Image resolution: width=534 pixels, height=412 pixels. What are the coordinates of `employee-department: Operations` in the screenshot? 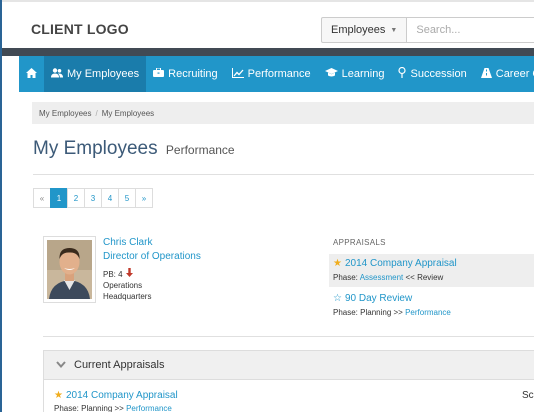 It's located at (123, 285).